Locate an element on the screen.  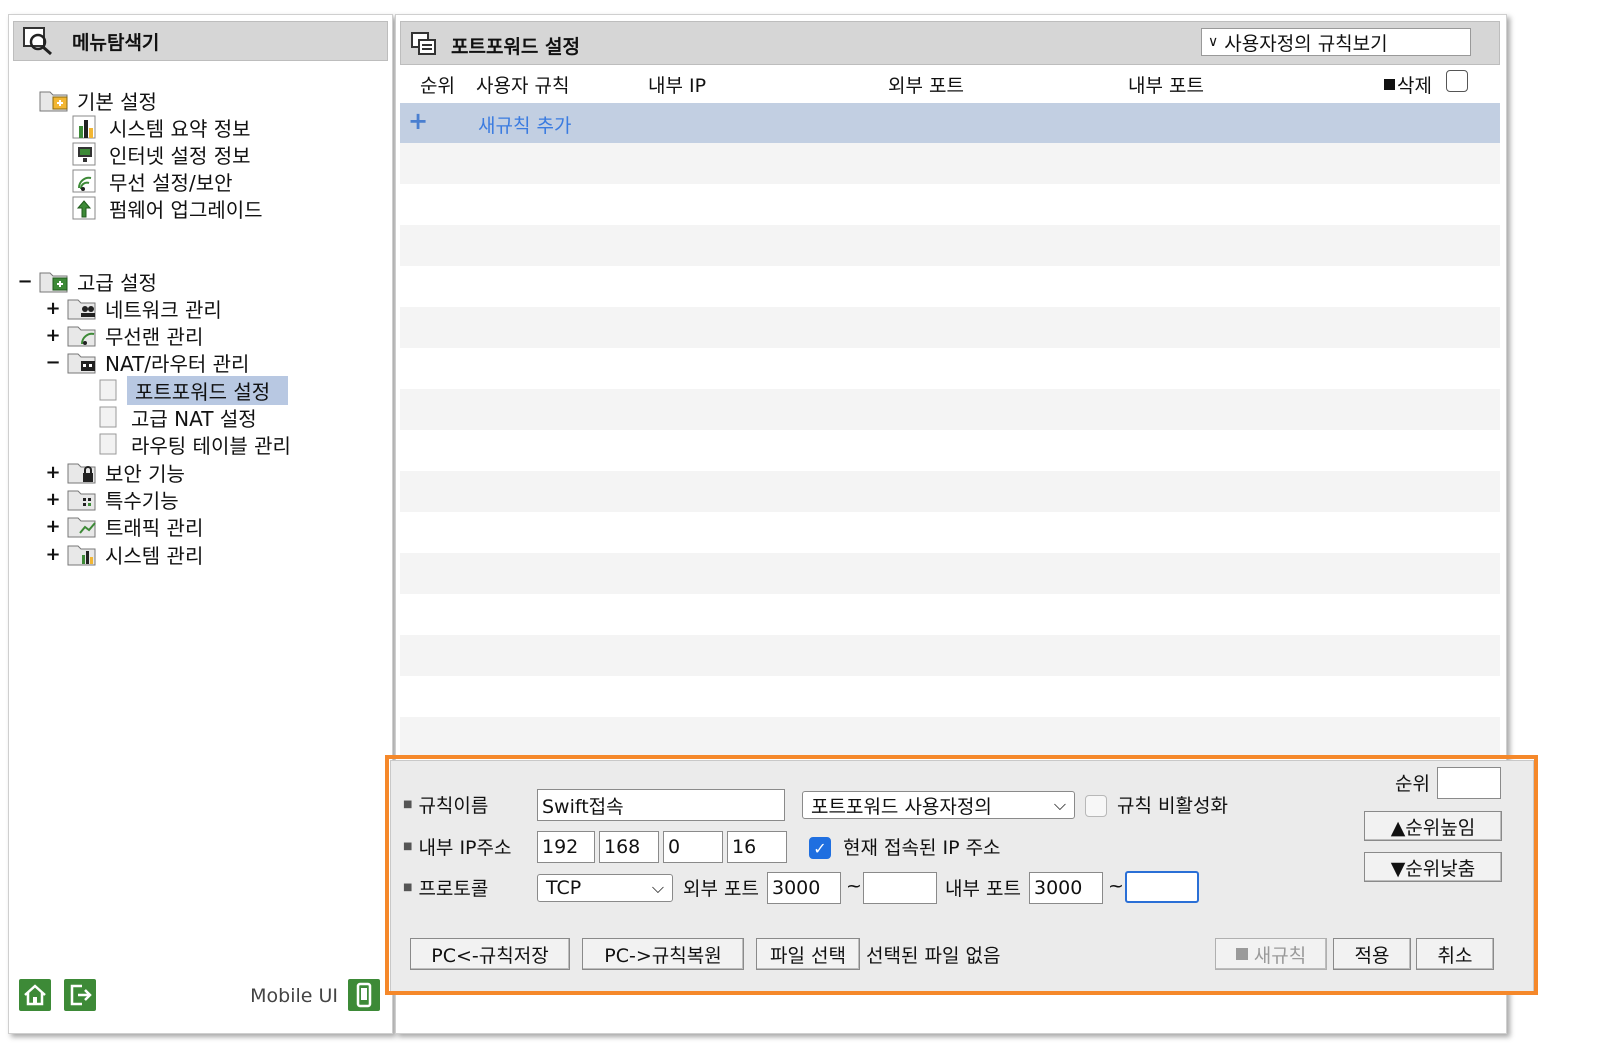
protocol-value: TCP is located at coordinates (564, 888).